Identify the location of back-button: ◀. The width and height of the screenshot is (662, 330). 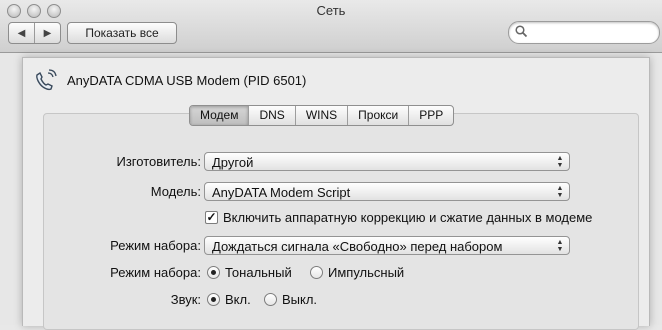
(21, 33).